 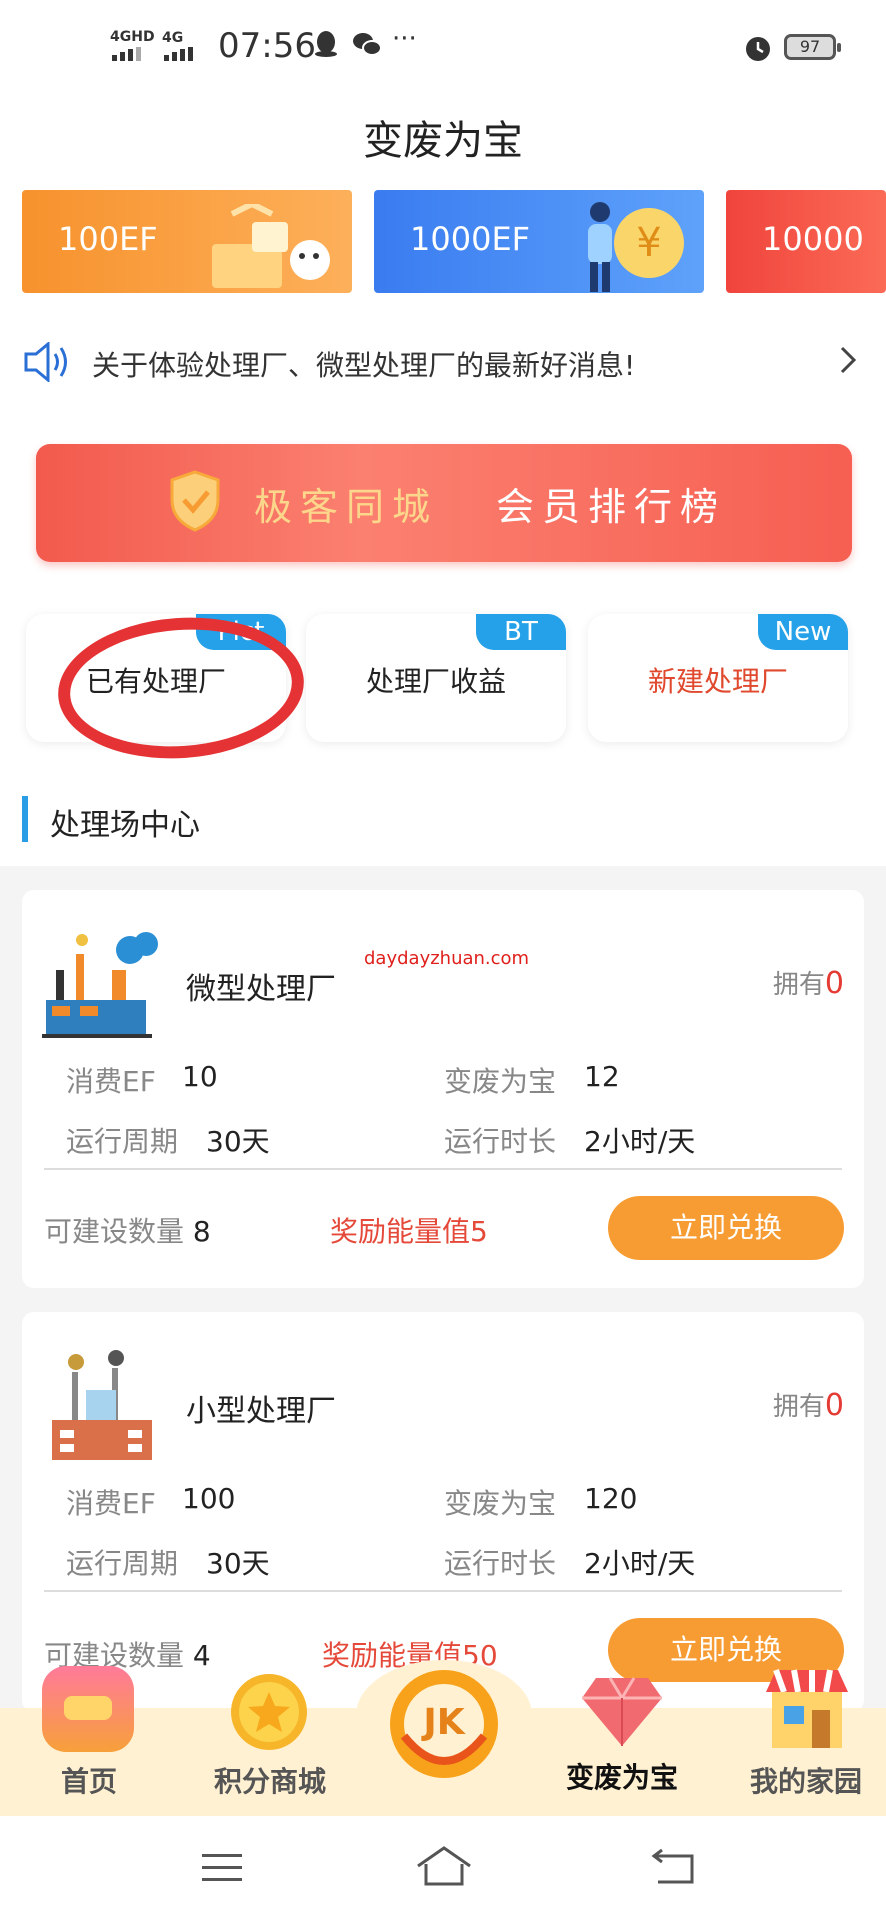 What do you see at coordinates (326, 47) in the screenshot?
I see `qq-icon` at bounding box center [326, 47].